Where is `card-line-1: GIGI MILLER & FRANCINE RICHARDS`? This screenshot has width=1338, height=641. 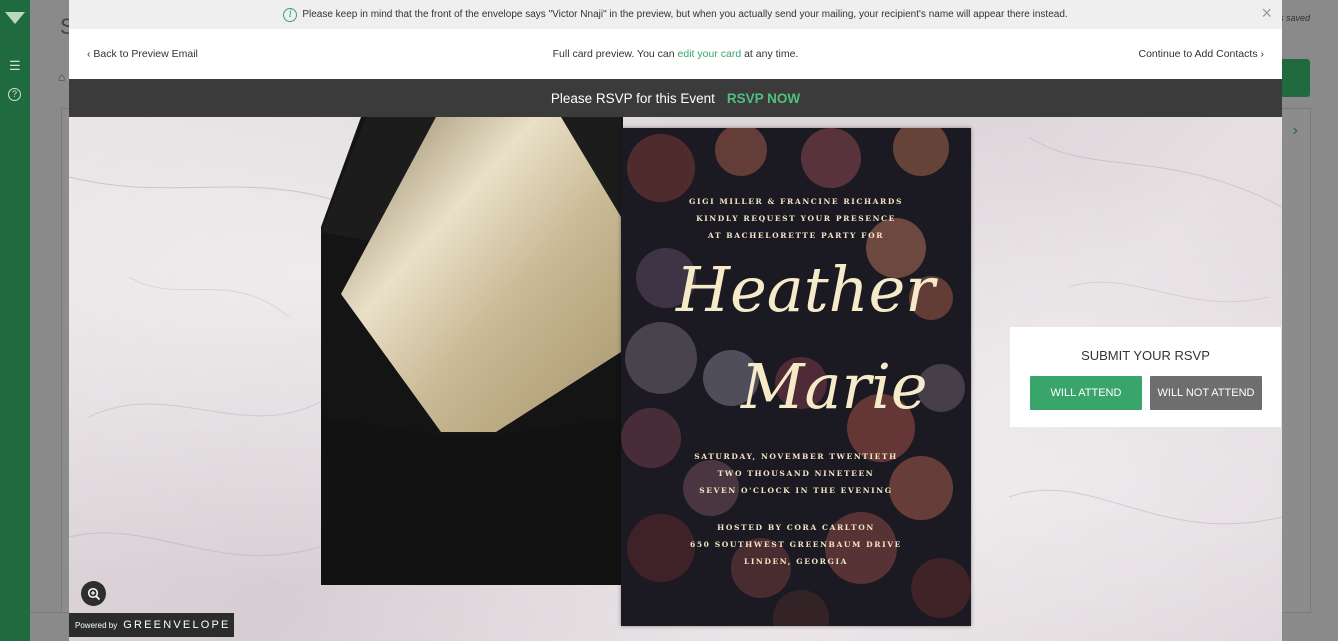 card-line-1: GIGI MILLER & FRANCINE RICHARDS is located at coordinates (796, 201).